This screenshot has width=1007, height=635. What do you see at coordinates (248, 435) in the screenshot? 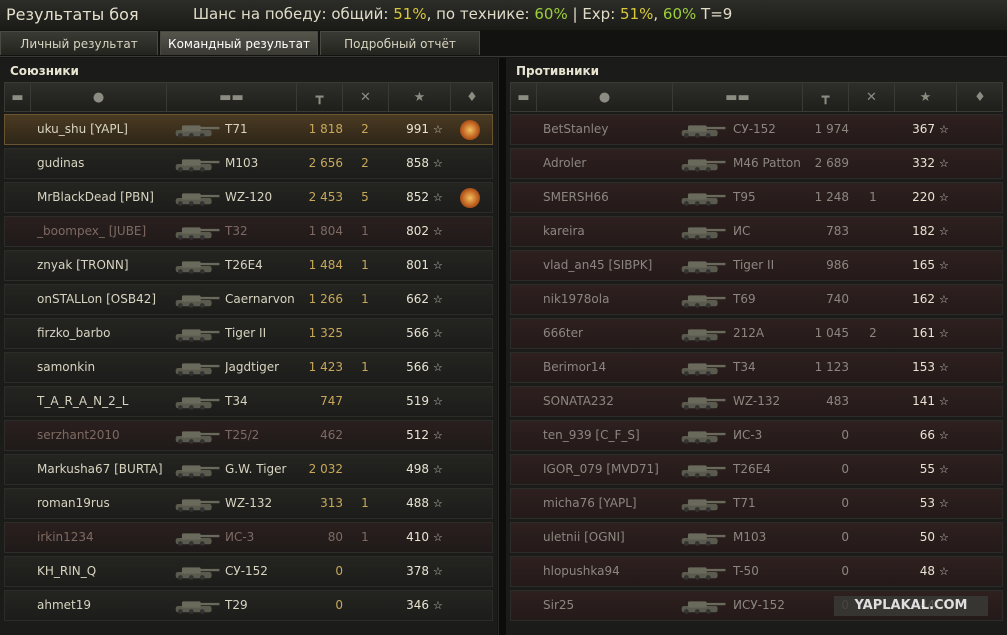
I see `player-row: serzhant2010 T25/2 462 512 ☆` at bounding box center [248, 435].